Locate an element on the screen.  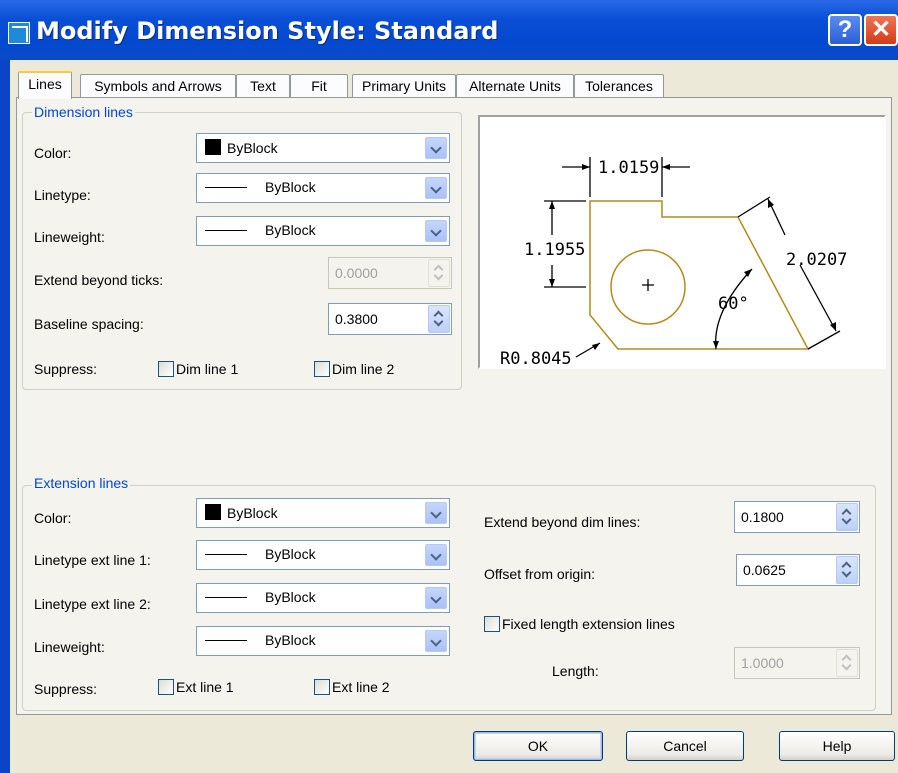
dim-line-2-checkbox: Dim line 2 is located at coordinates (354, 369).